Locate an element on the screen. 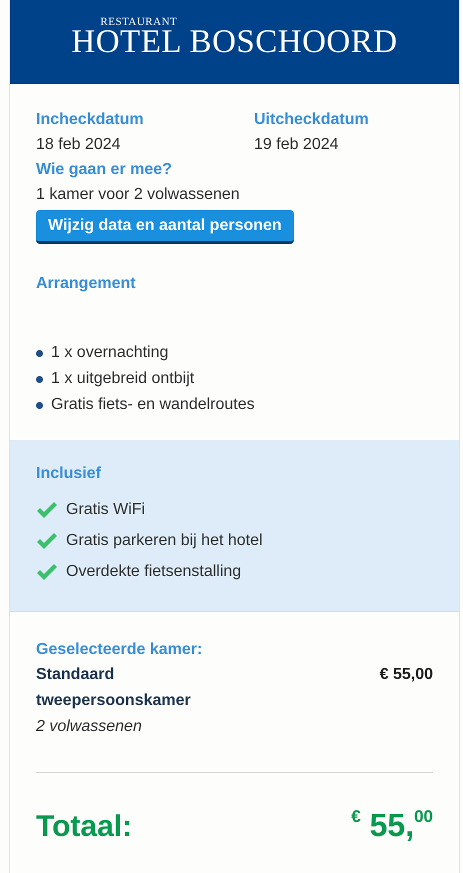 The height and width of the screenshot is (873, 463). room-name: Standaard tweepersoonskamer is located at coordinates (114, 688).